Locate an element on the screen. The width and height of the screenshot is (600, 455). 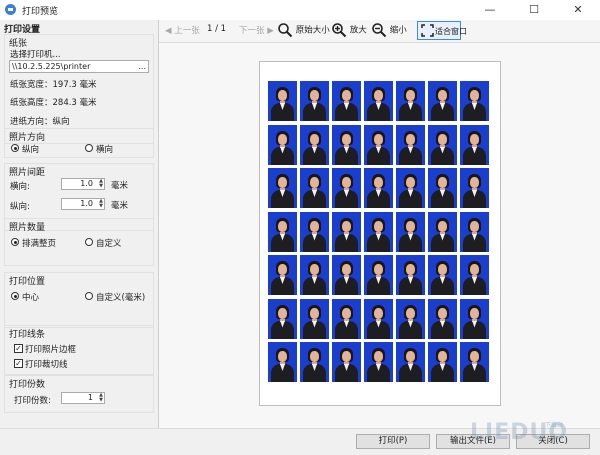
photo-border-label: 打印照片边框 is located at coordinates (51, 350).